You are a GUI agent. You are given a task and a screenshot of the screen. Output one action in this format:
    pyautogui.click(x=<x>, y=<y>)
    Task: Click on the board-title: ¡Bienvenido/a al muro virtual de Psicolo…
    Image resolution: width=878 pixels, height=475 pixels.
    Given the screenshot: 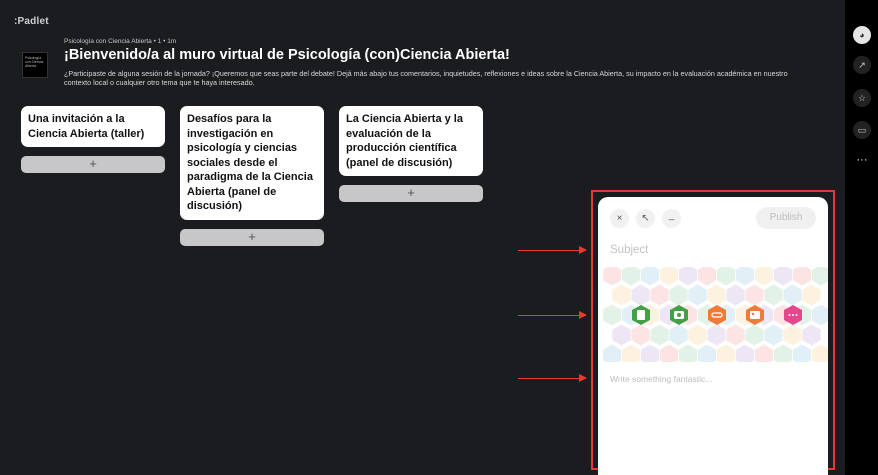 What is the action you would take?
    pyautogui.click(x=287, y=55)
    